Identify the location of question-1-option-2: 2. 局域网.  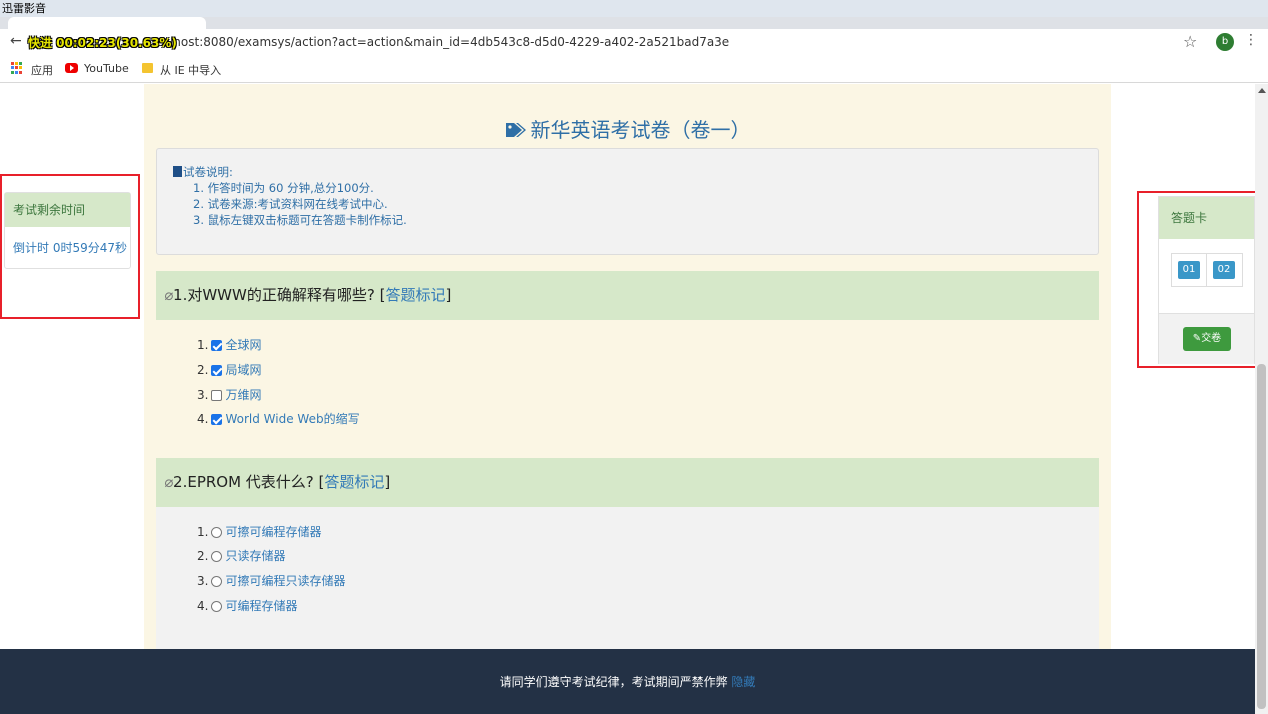
(229, 369).